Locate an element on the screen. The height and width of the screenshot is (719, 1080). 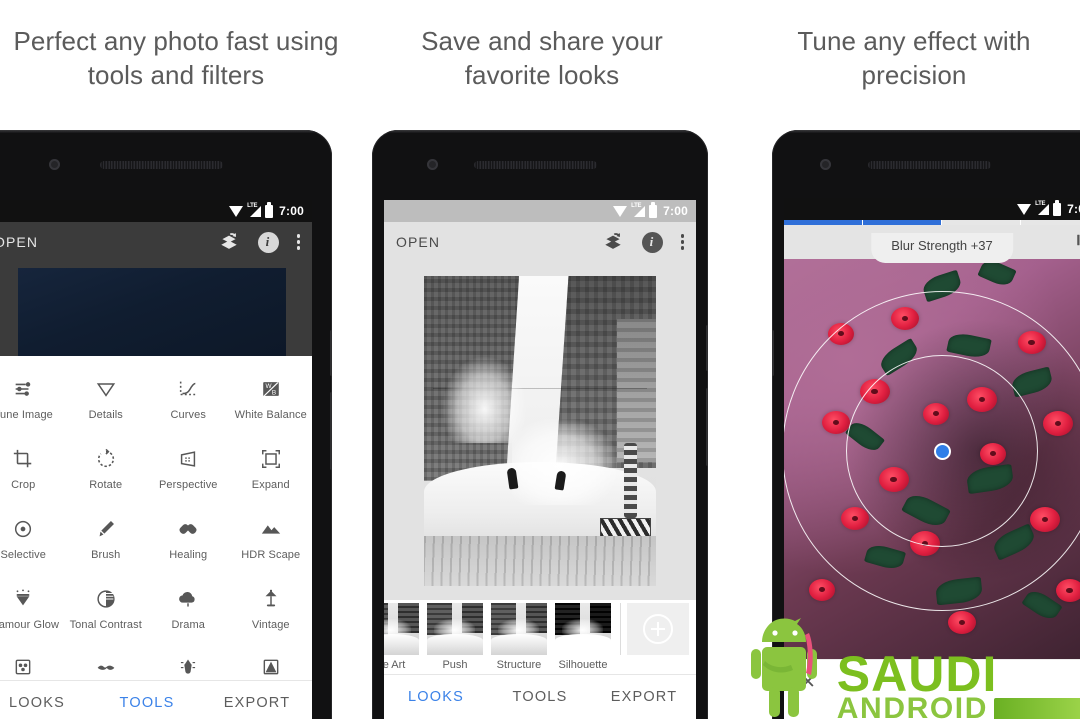
tool-label: Tonal Contrast is located at coordinates (105, 625).